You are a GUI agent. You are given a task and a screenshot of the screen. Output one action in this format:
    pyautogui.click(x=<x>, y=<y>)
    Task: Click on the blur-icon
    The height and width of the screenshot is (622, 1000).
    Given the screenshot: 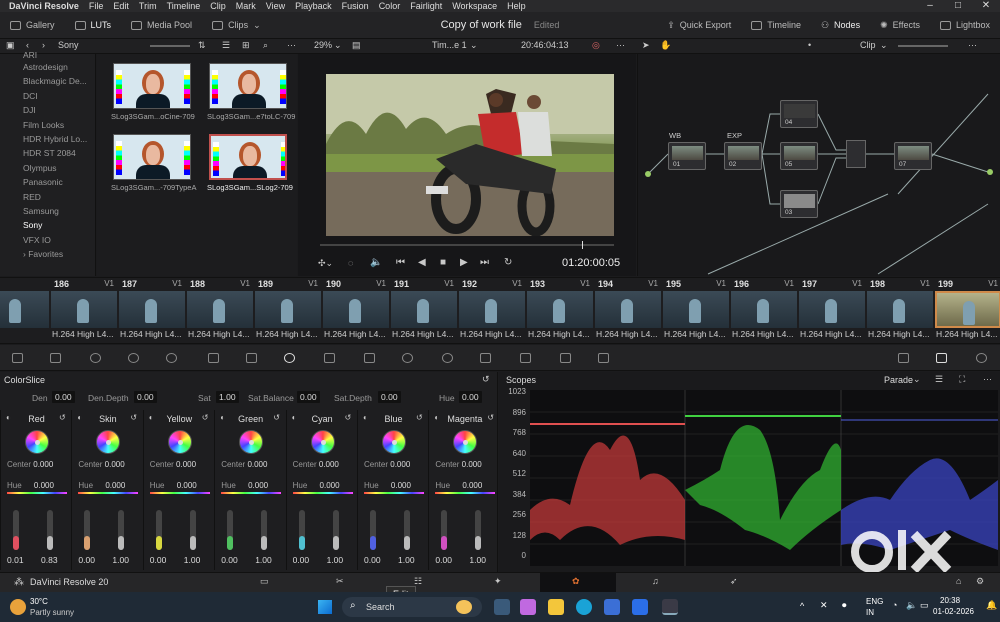 What is the action you would take?
    pyautogui.click(x=525, y=358)
    